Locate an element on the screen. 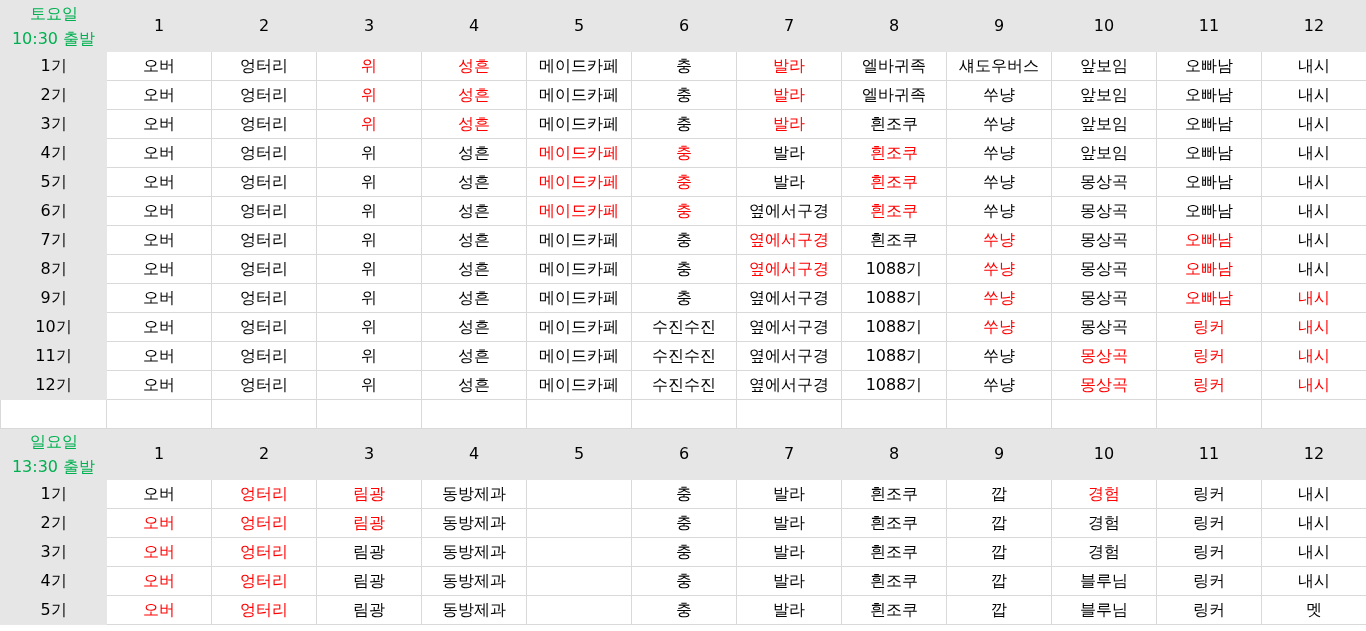  table-cell: 수진수진 is located at coordinates (684, 327).